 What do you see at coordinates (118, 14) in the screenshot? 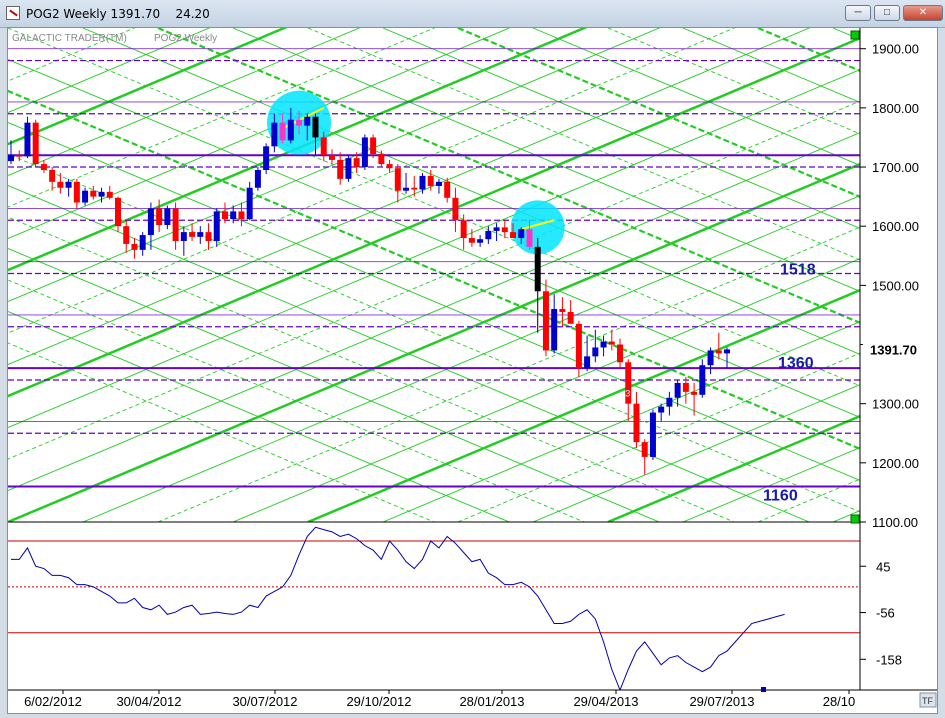
I see `window-title: POG2 Weekly 1391.70 24.20` at bounding box center [118, 14].